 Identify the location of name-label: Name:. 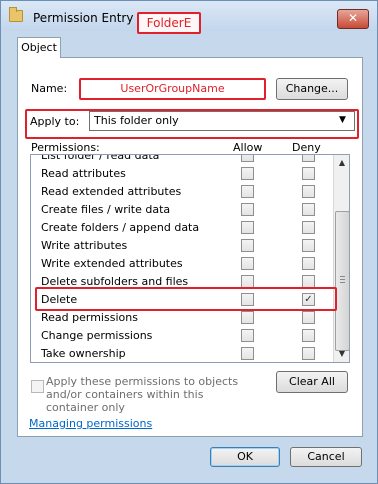
(49, 88).